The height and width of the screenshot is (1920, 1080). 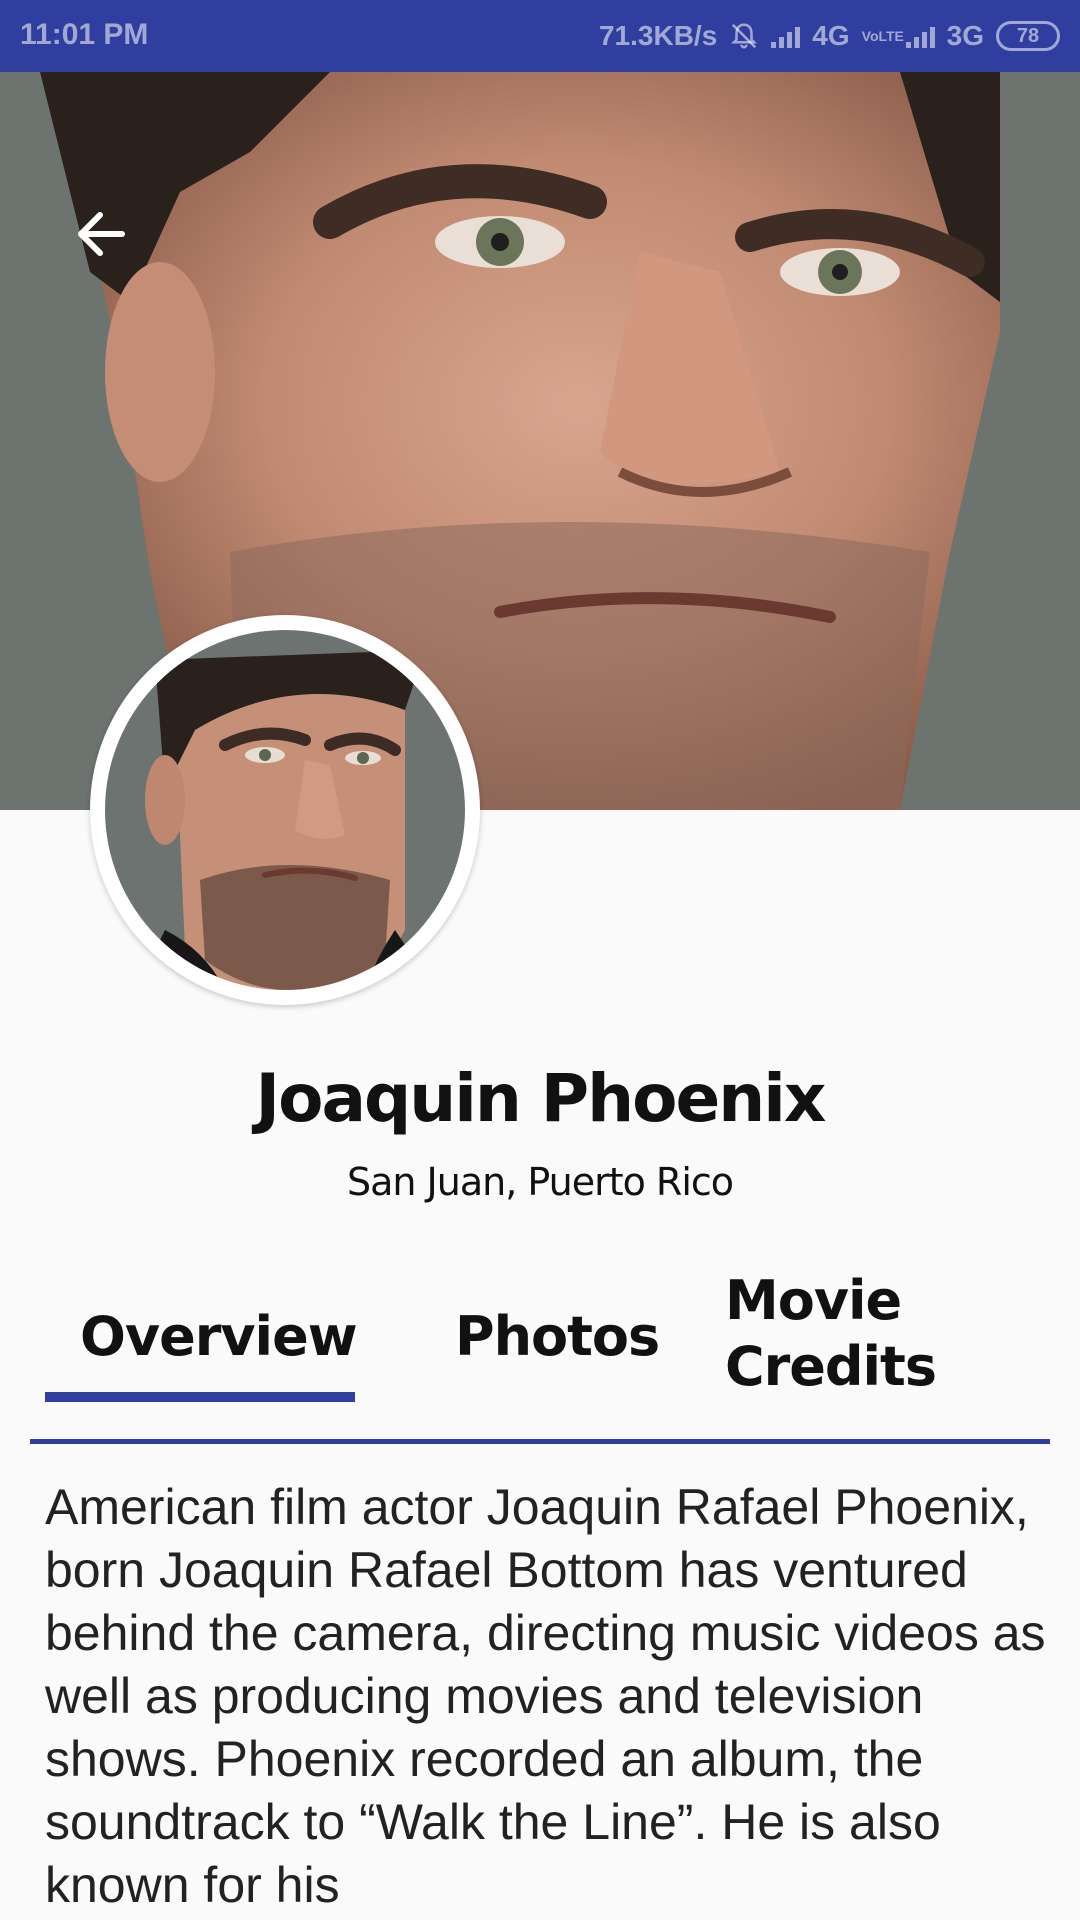 What do you see at coordinates (744, 36) in the screenshot?
I see `bell-muted-icon` at bounding box center [744, 36].